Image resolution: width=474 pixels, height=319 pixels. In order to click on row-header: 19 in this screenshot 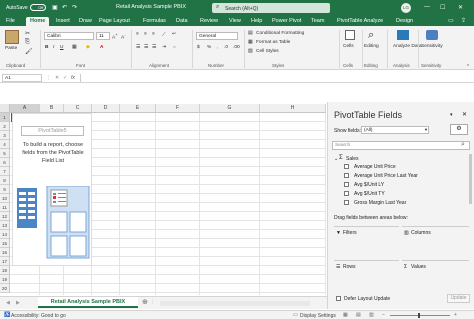, I will do `click(5, 279)`.